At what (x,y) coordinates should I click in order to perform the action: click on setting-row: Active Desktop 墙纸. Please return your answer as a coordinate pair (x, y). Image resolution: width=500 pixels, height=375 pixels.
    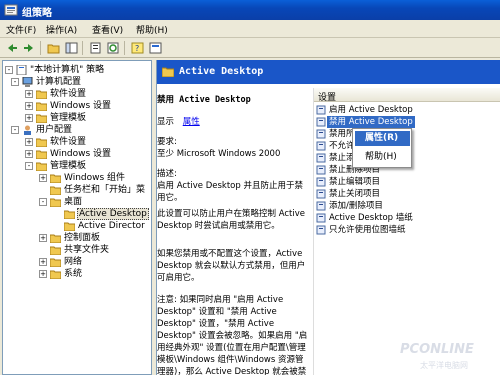
    Looking at the image, I should click on (407, 218).